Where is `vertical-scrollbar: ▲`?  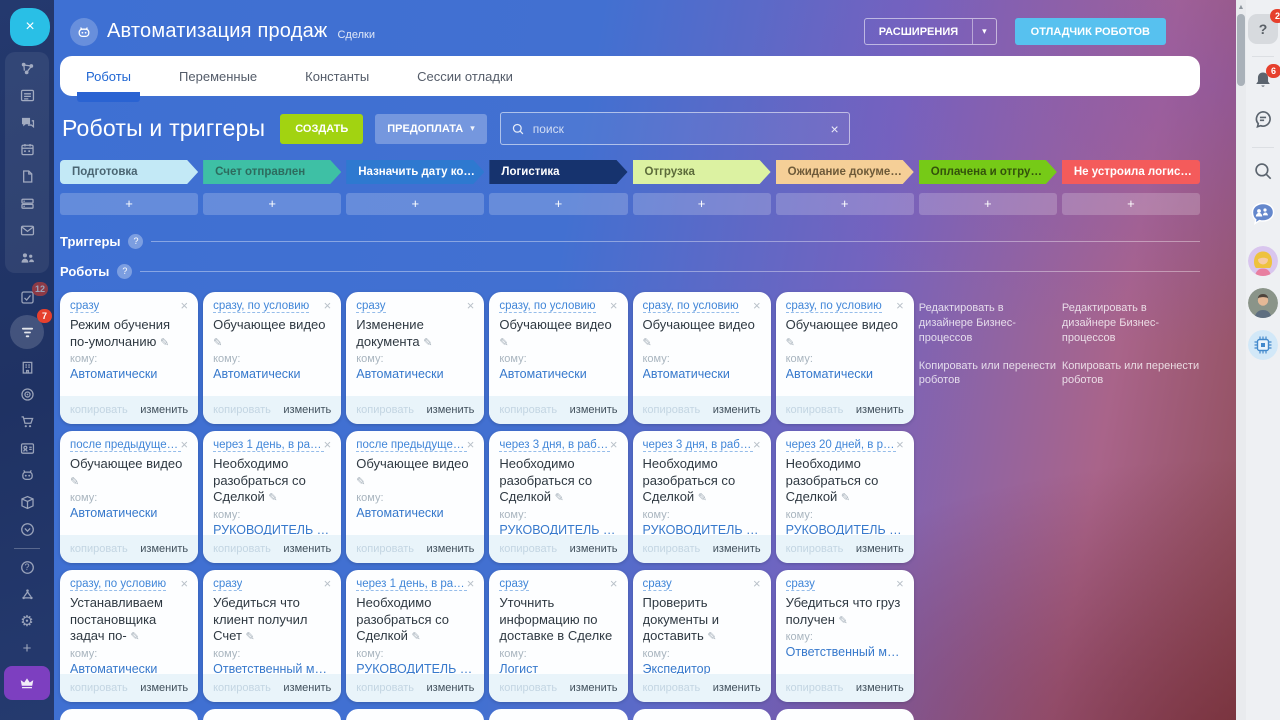 vertical-scrollbar: ▲ is located at coordinates (1241, 360).